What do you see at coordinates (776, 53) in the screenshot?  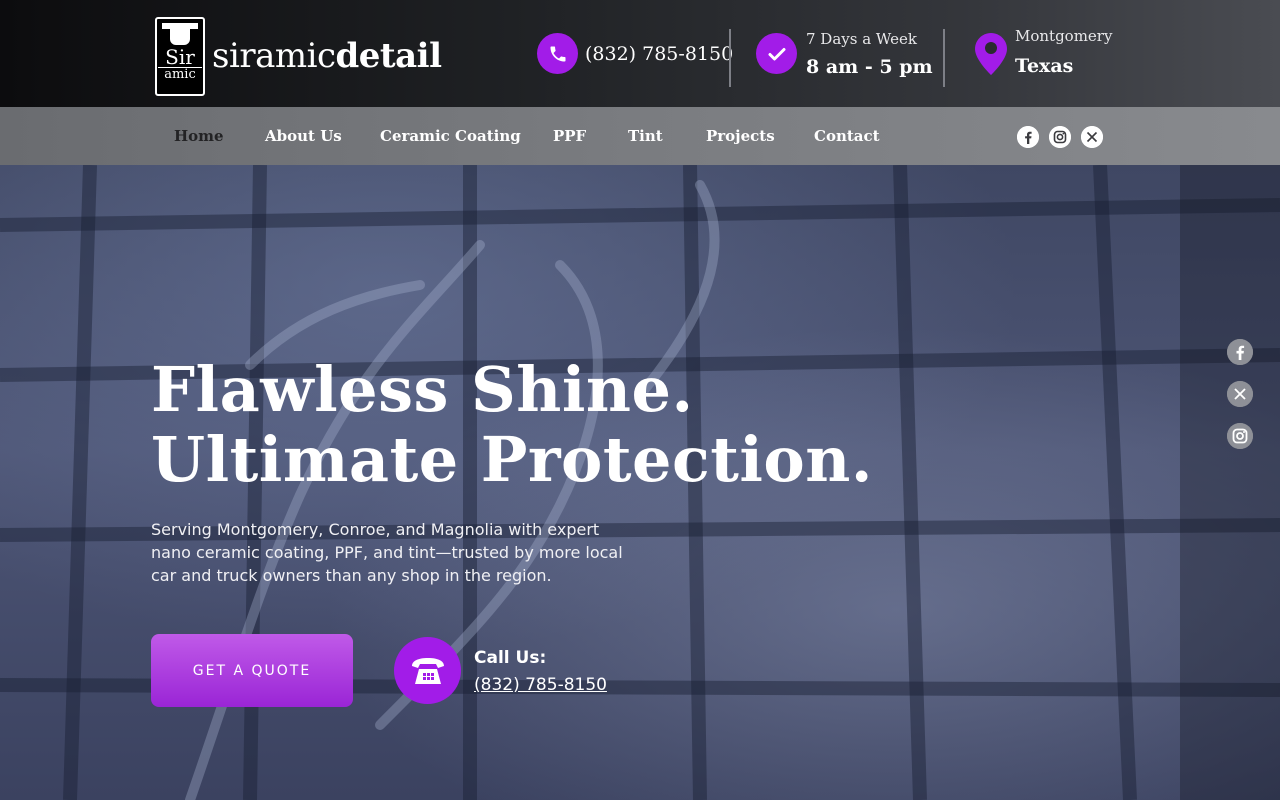 I see `check-icon` at bounding box center [776, 53].